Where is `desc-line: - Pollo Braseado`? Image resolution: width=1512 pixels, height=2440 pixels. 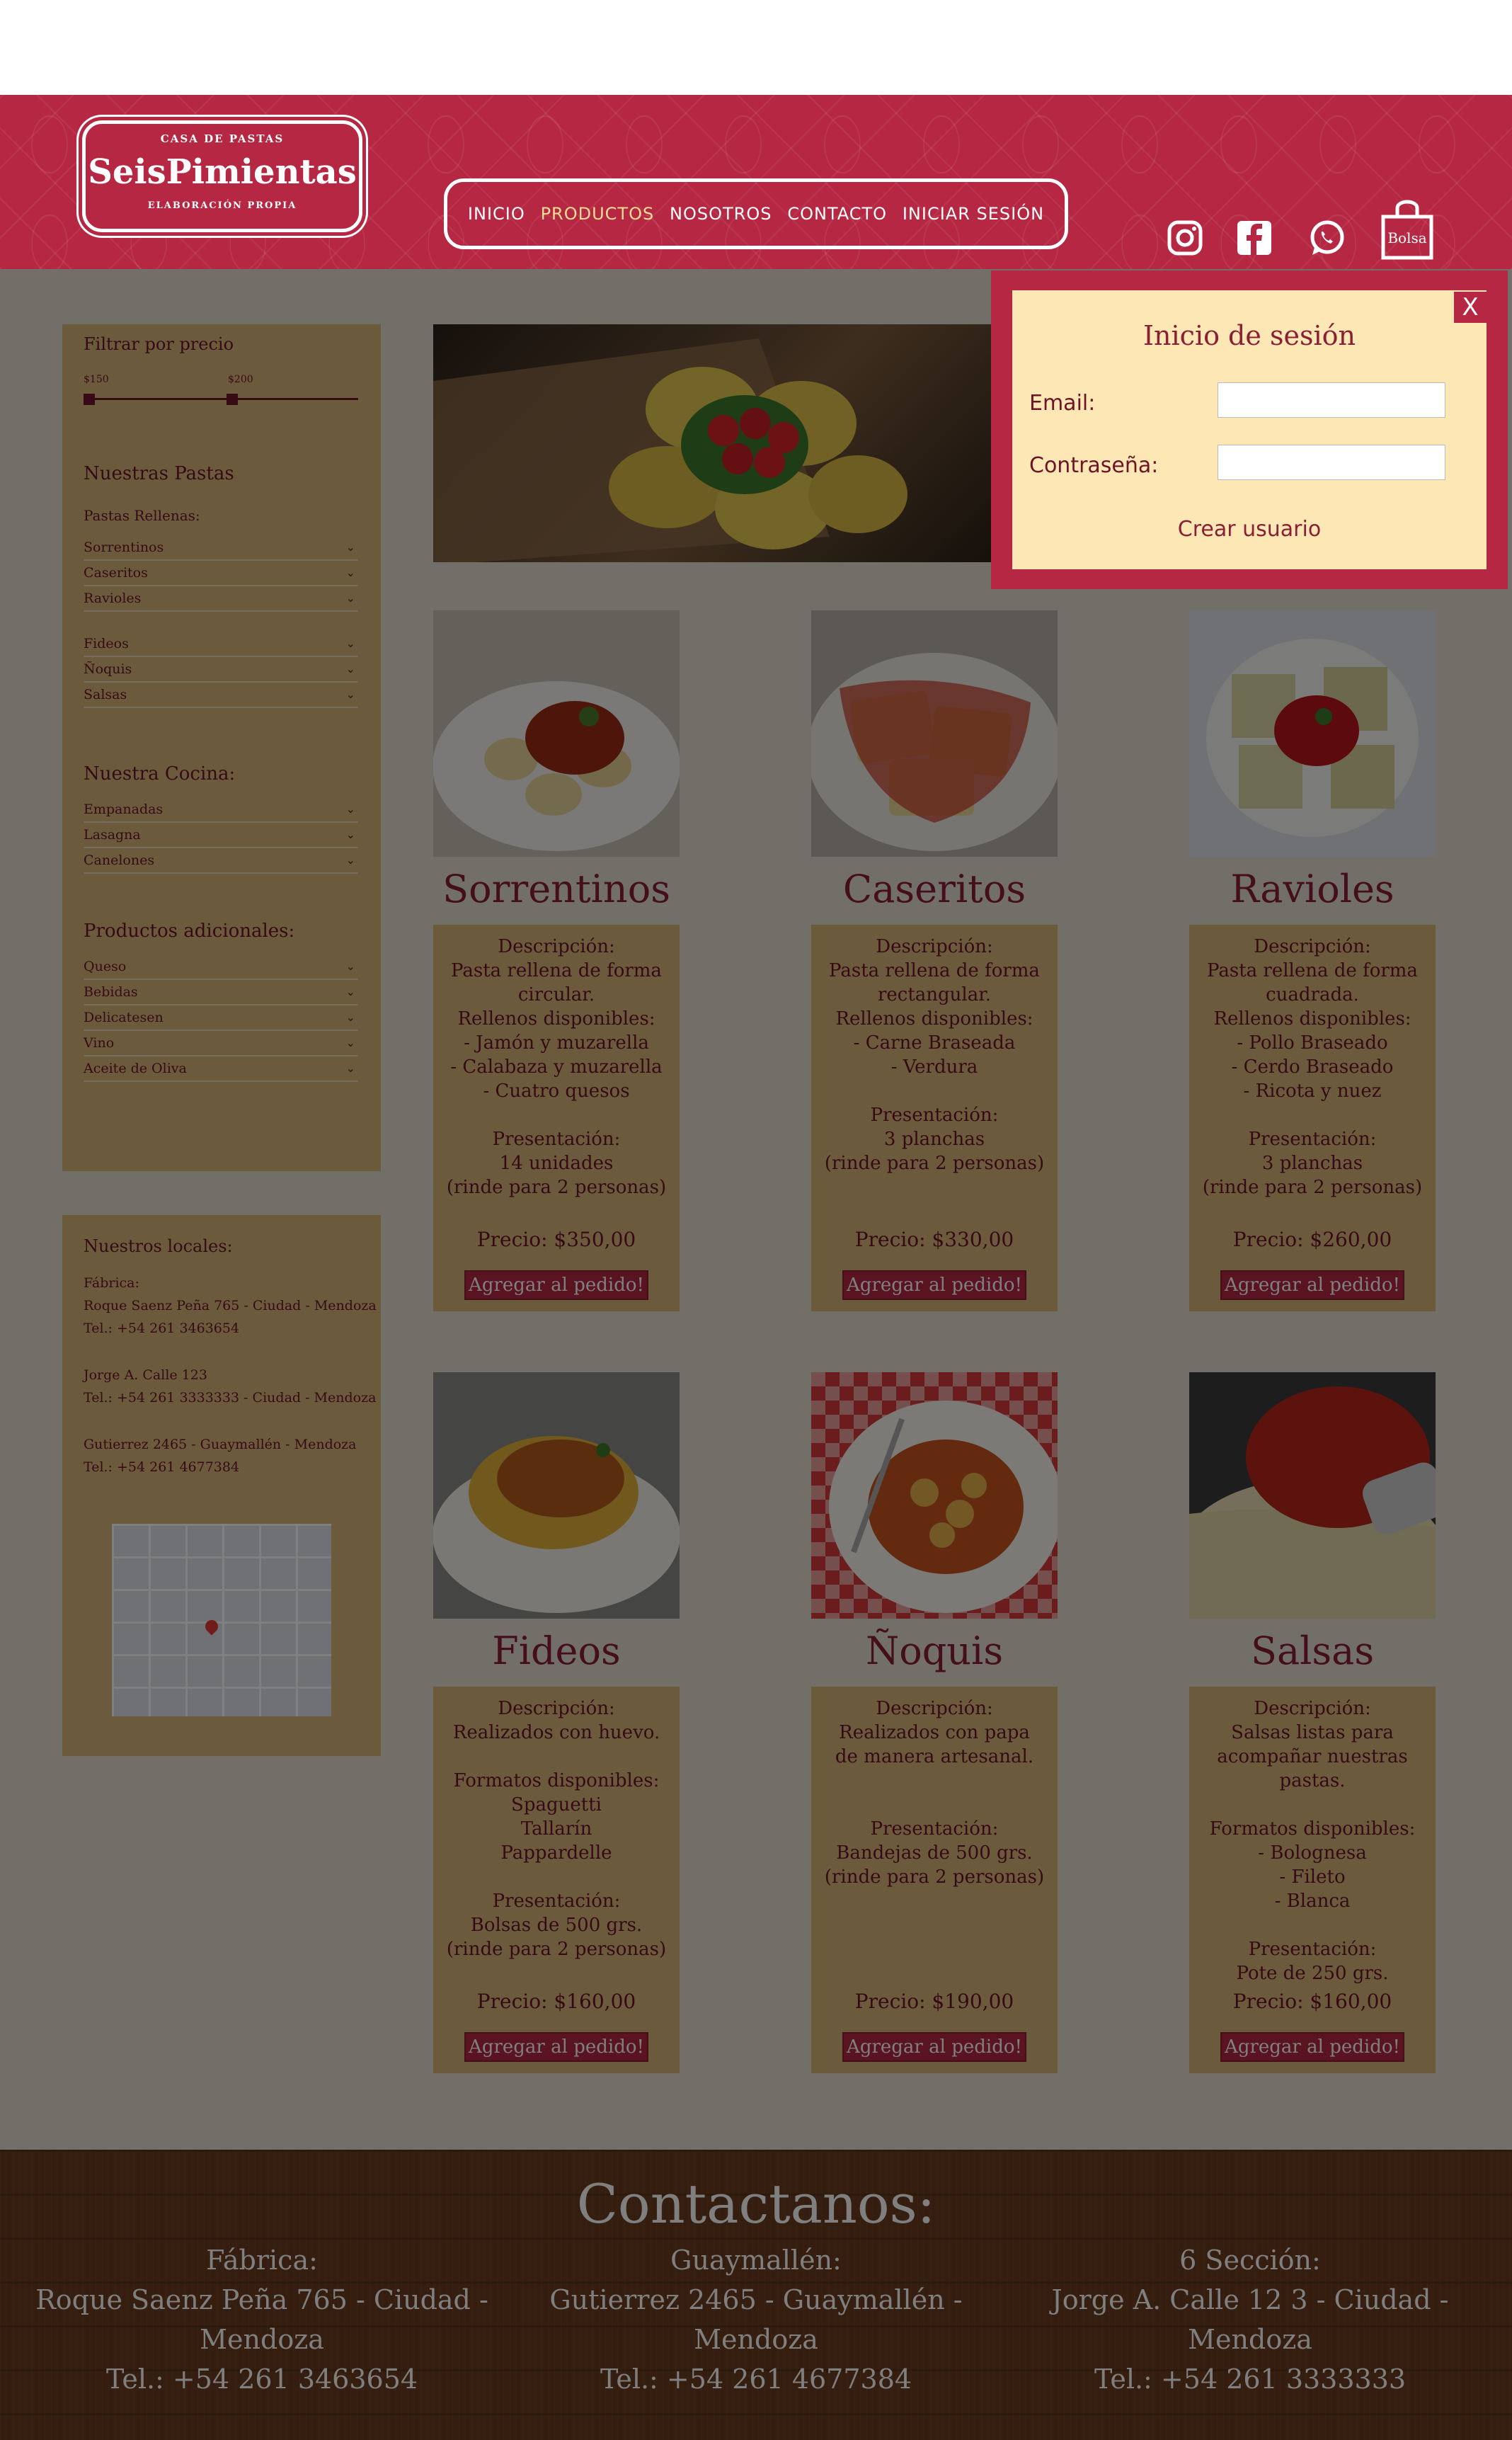 desc-line: - Pollo Braseado is located at coordinates (1312, 1043).